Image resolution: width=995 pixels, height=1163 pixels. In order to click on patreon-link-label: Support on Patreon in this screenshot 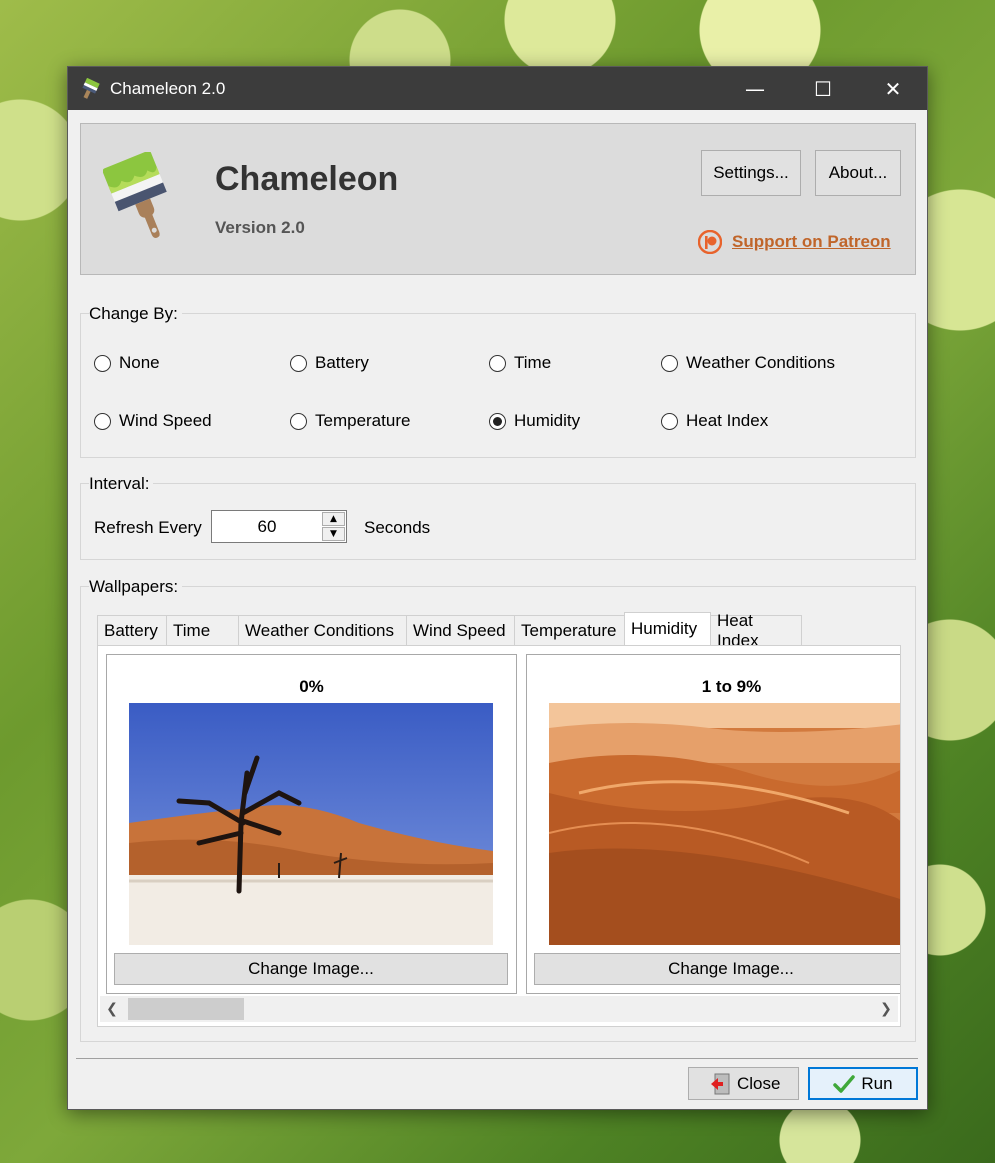, I will do `click(811, 242)`.